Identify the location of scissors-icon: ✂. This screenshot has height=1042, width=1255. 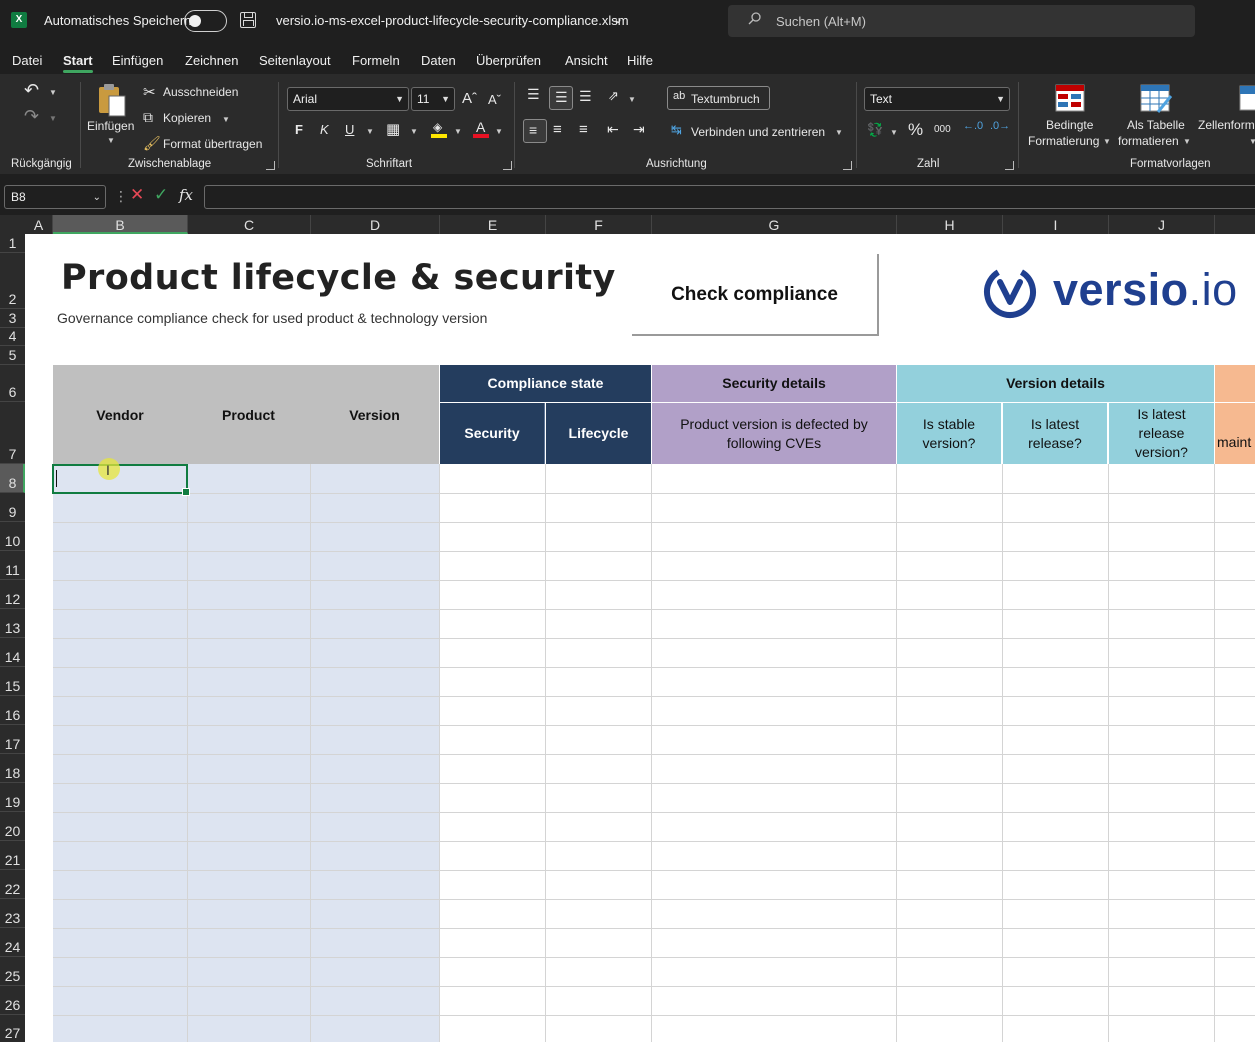
(149, 92).